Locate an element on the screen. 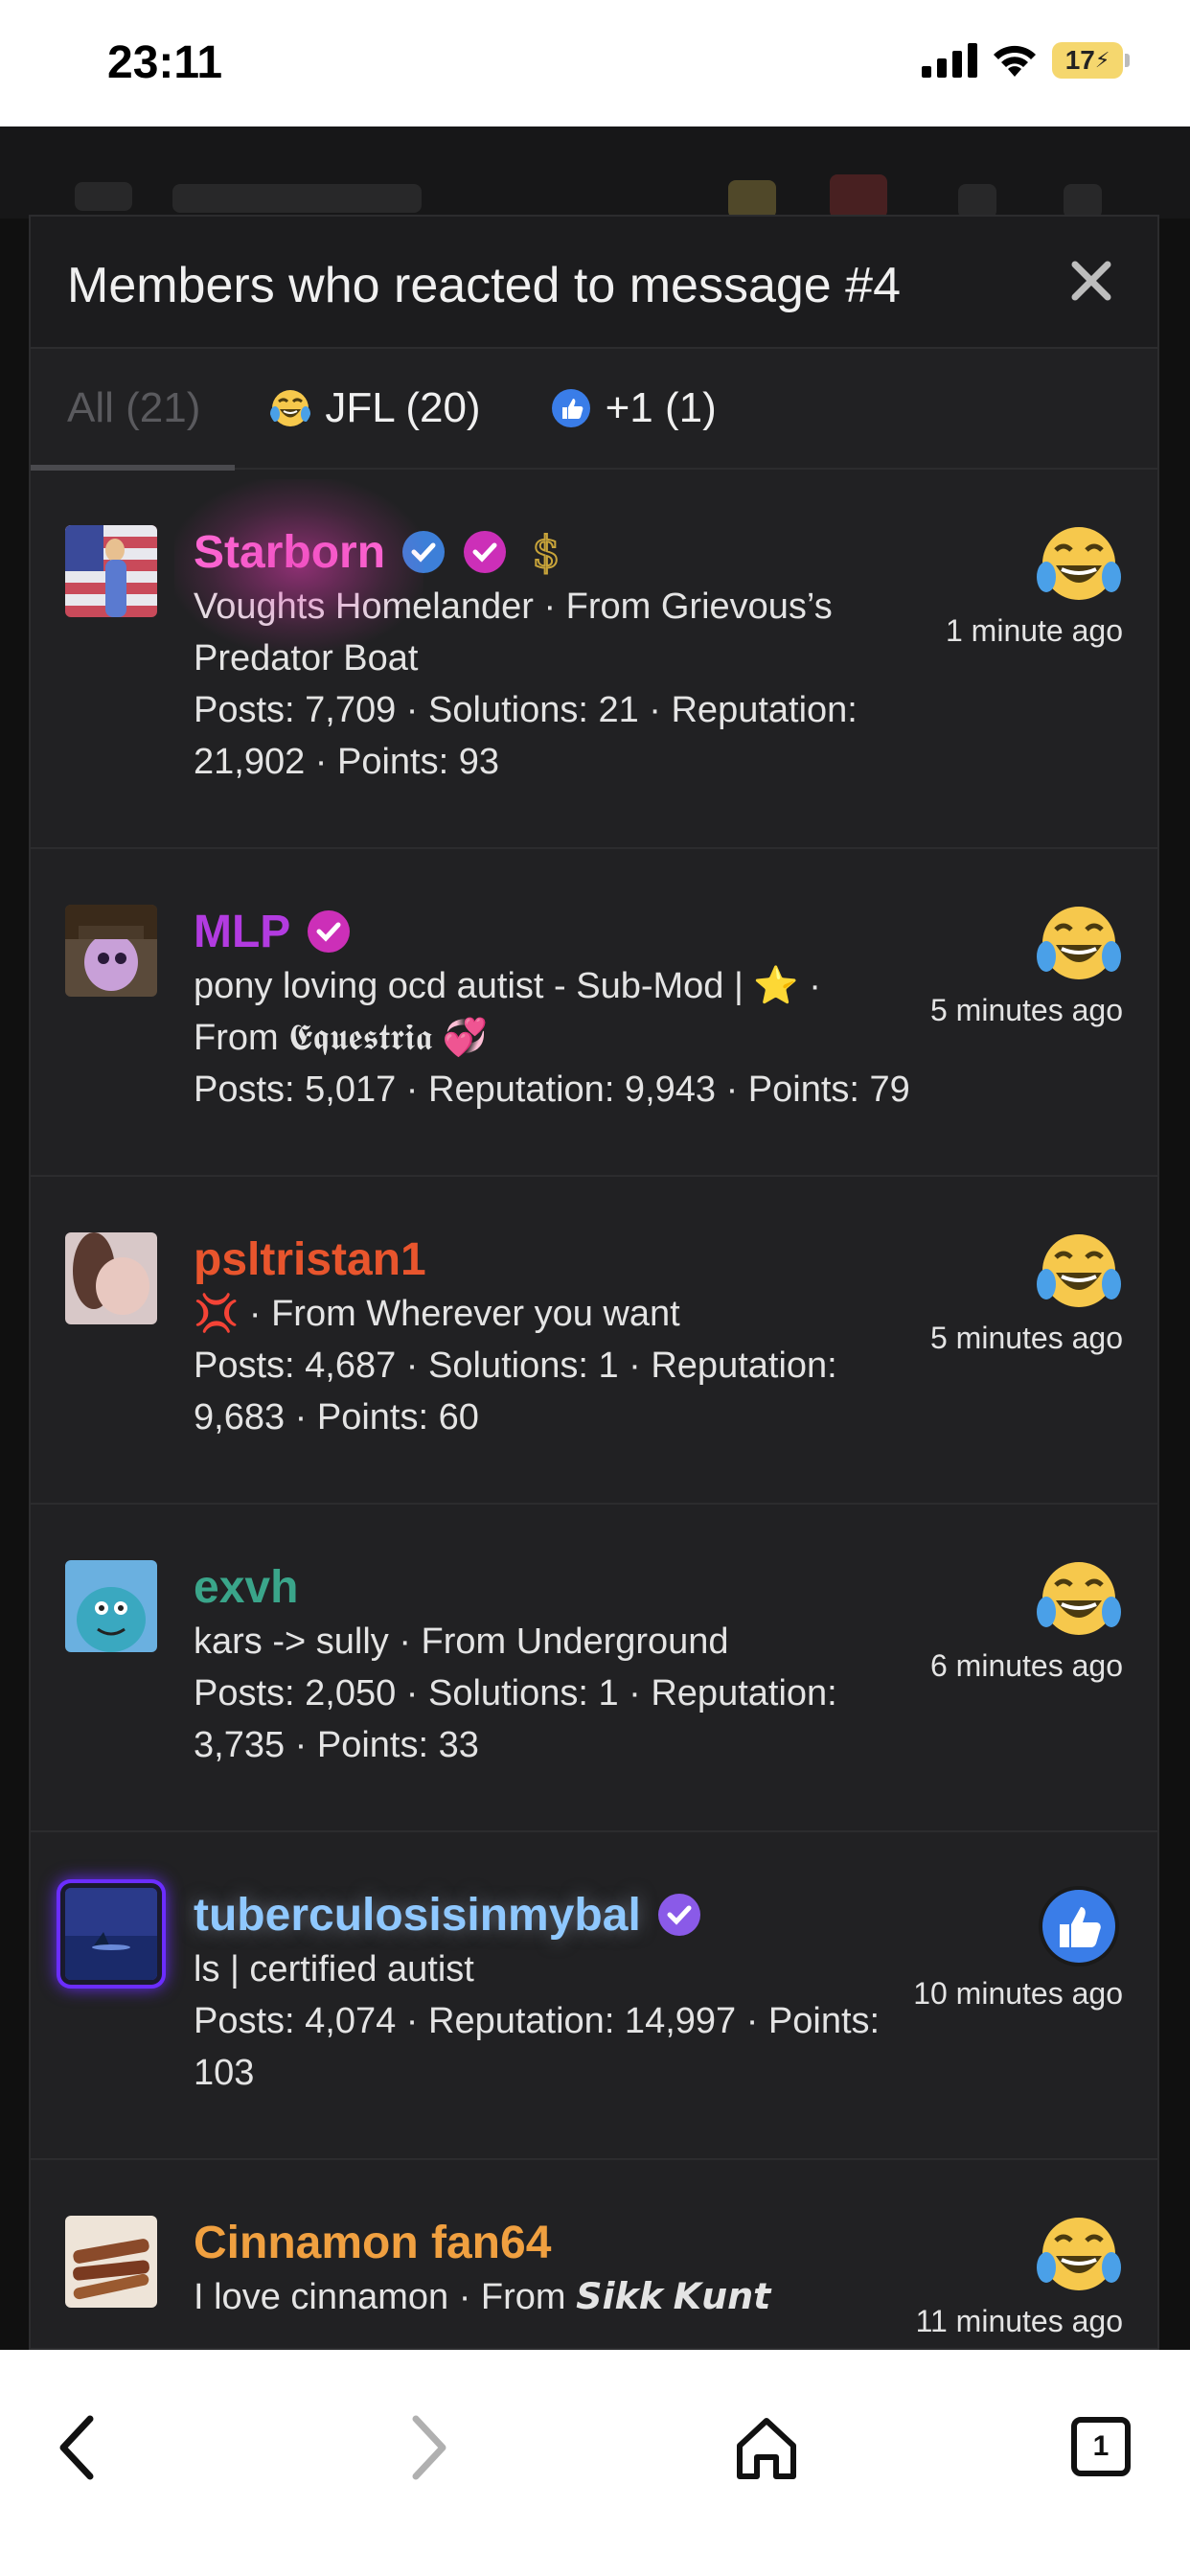 This screenshot has height=2576, width=1190. tab-count: 1 is located at coordinates (1101, 2446).